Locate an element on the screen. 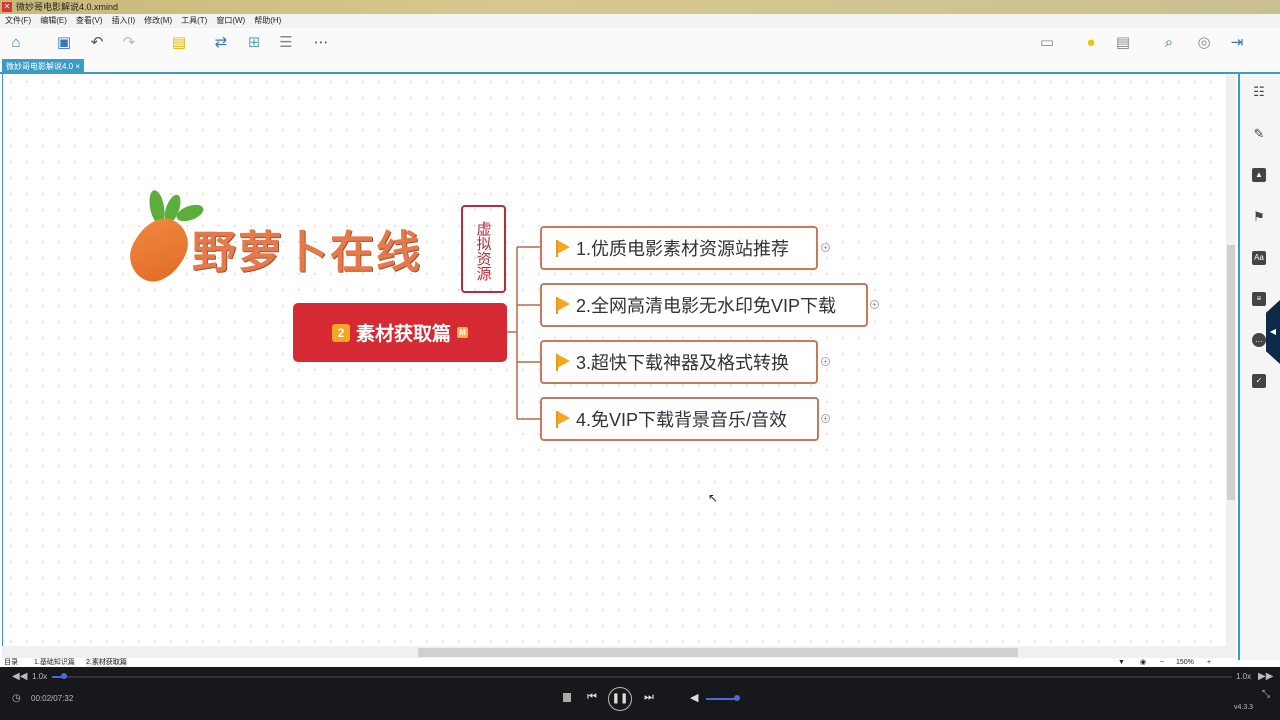 The image size is (1280, 720). image-icon: ▲ is located at coordinates (1259, 175).